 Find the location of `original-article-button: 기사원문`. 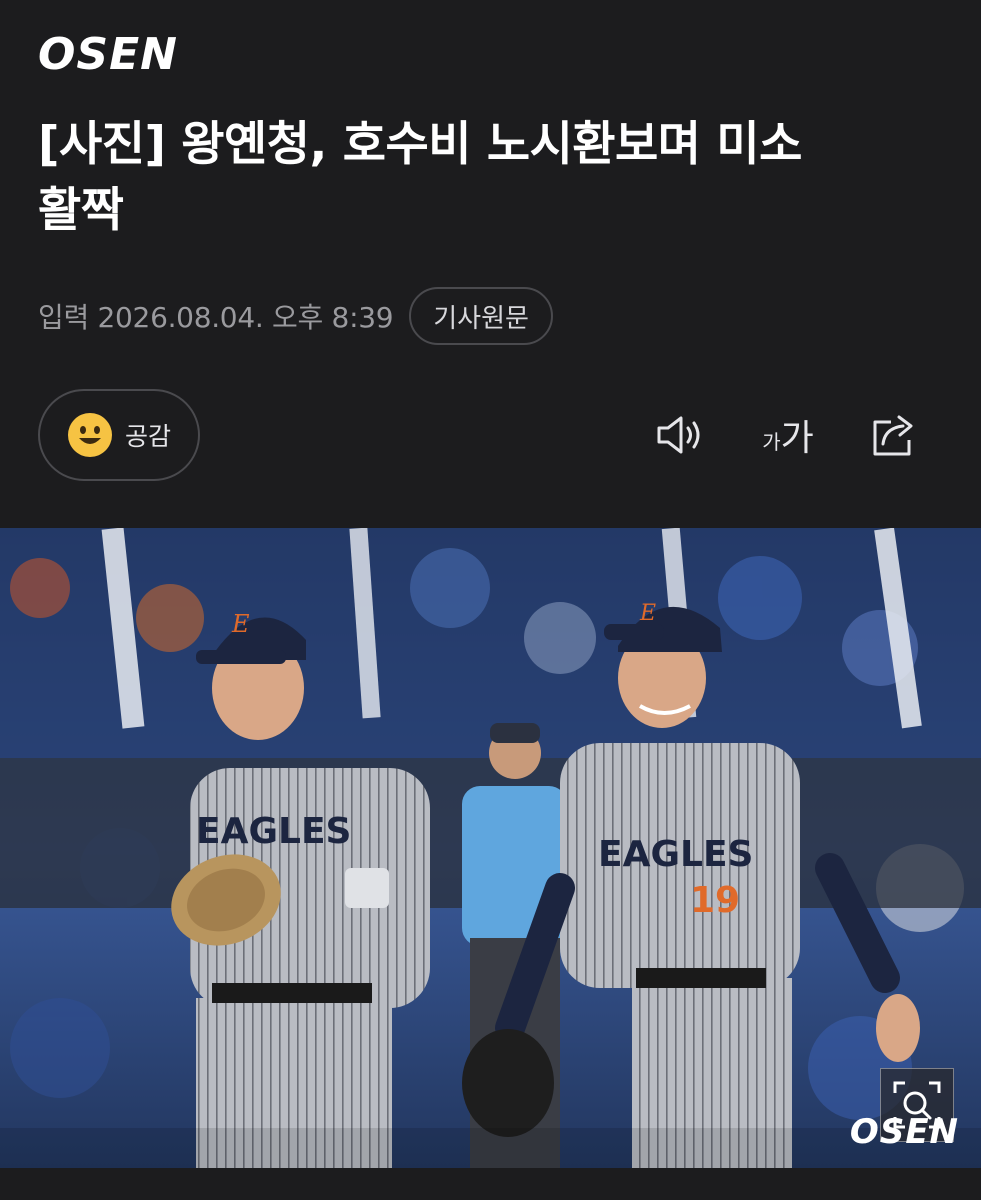

original-article-button: 기사원문 is located at coordinates (481, 316).